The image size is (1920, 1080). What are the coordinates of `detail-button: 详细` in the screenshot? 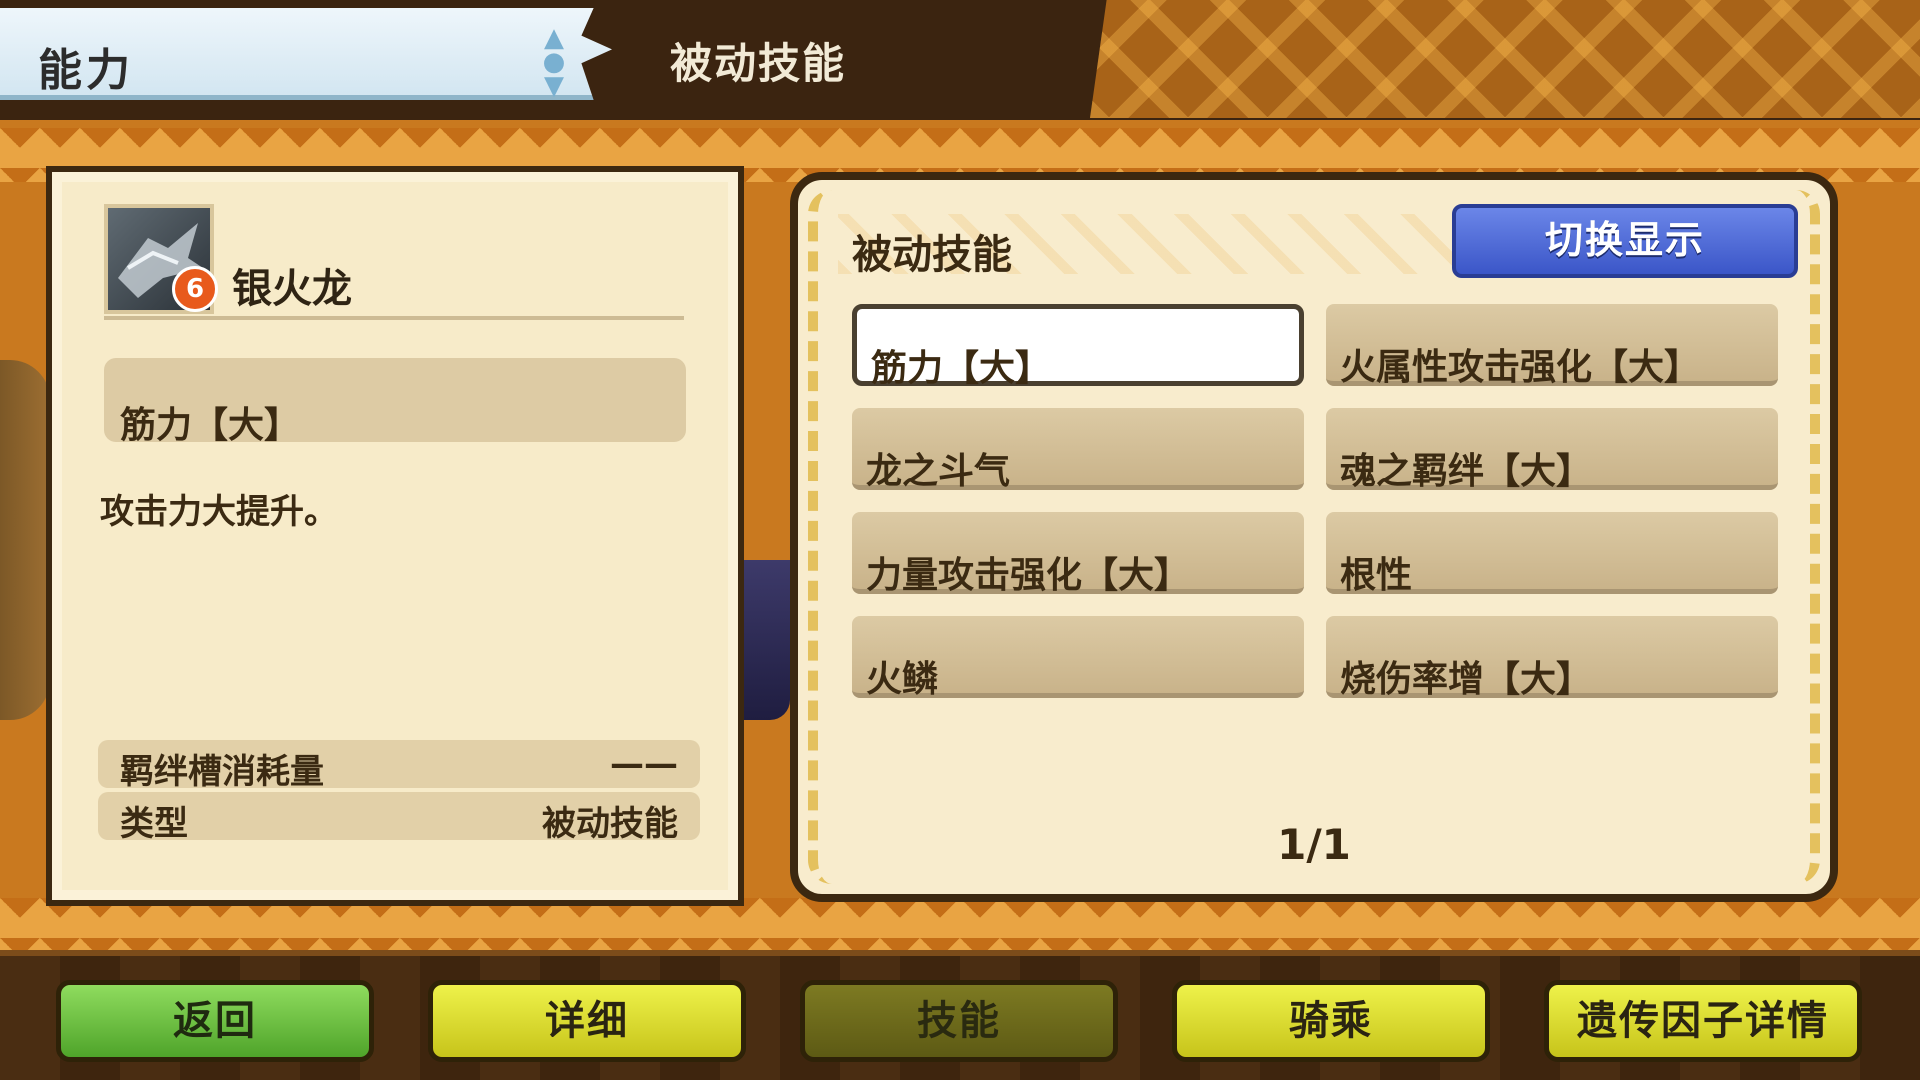 It's located at (587, 1021).